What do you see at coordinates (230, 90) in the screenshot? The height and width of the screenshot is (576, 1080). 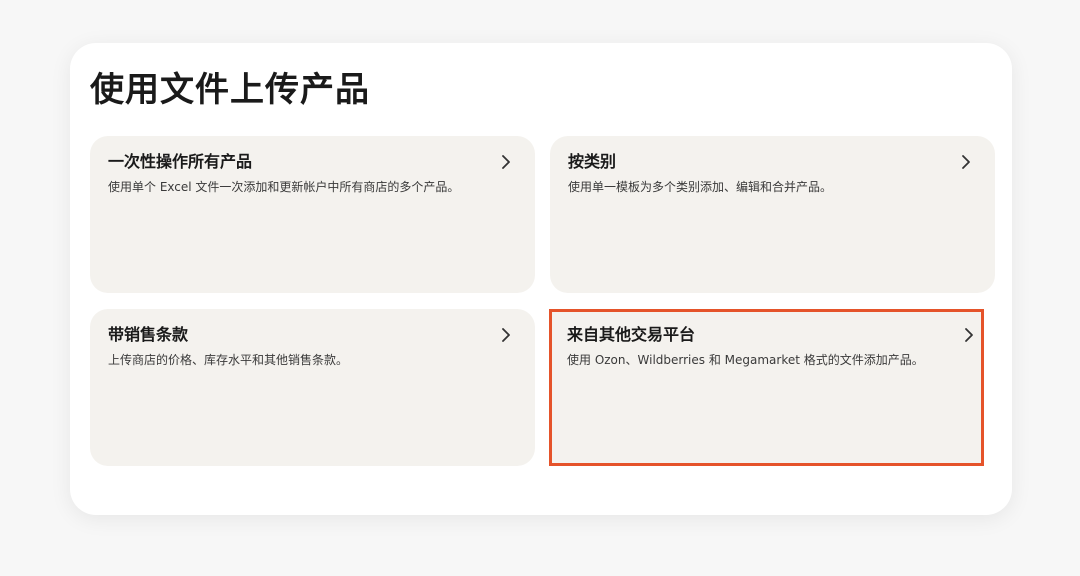 I see `page-title: 使用文件上传产品` at bounding box center [230, 90].